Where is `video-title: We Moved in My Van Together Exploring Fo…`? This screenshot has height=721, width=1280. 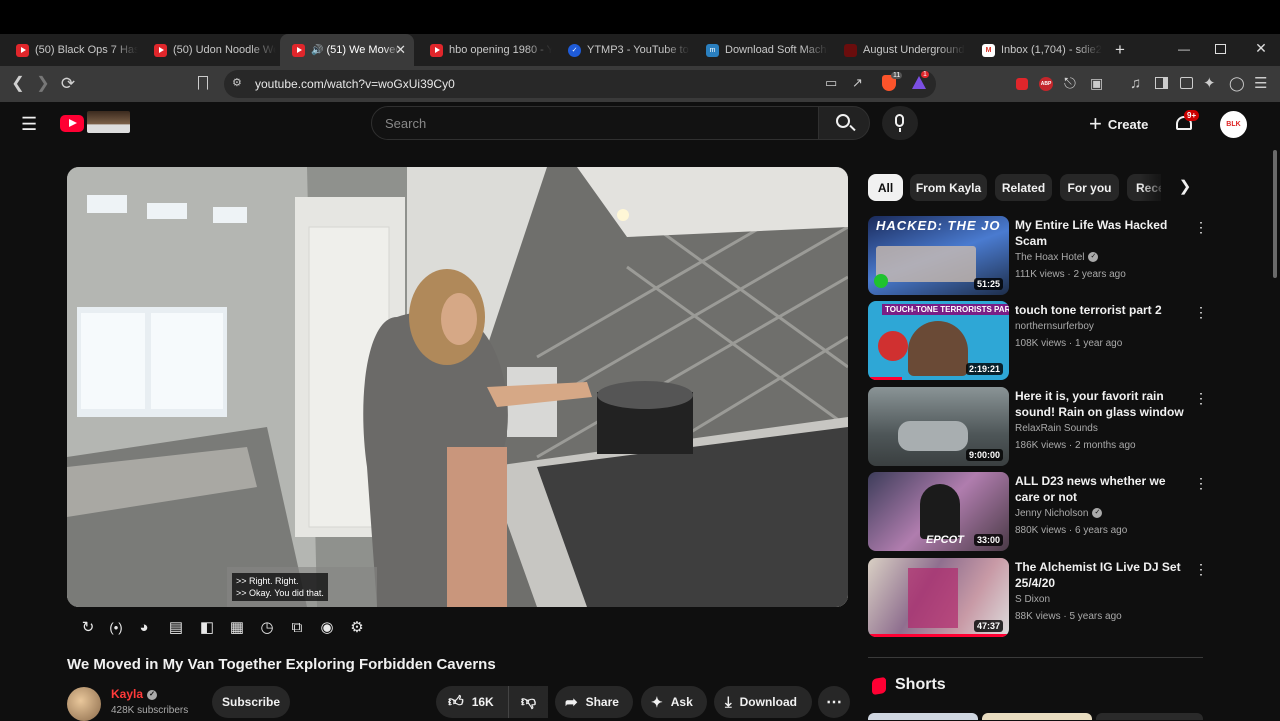
video-title: We Moved in My Van Together Exploring Fo… is located at coordinates (281, 664).